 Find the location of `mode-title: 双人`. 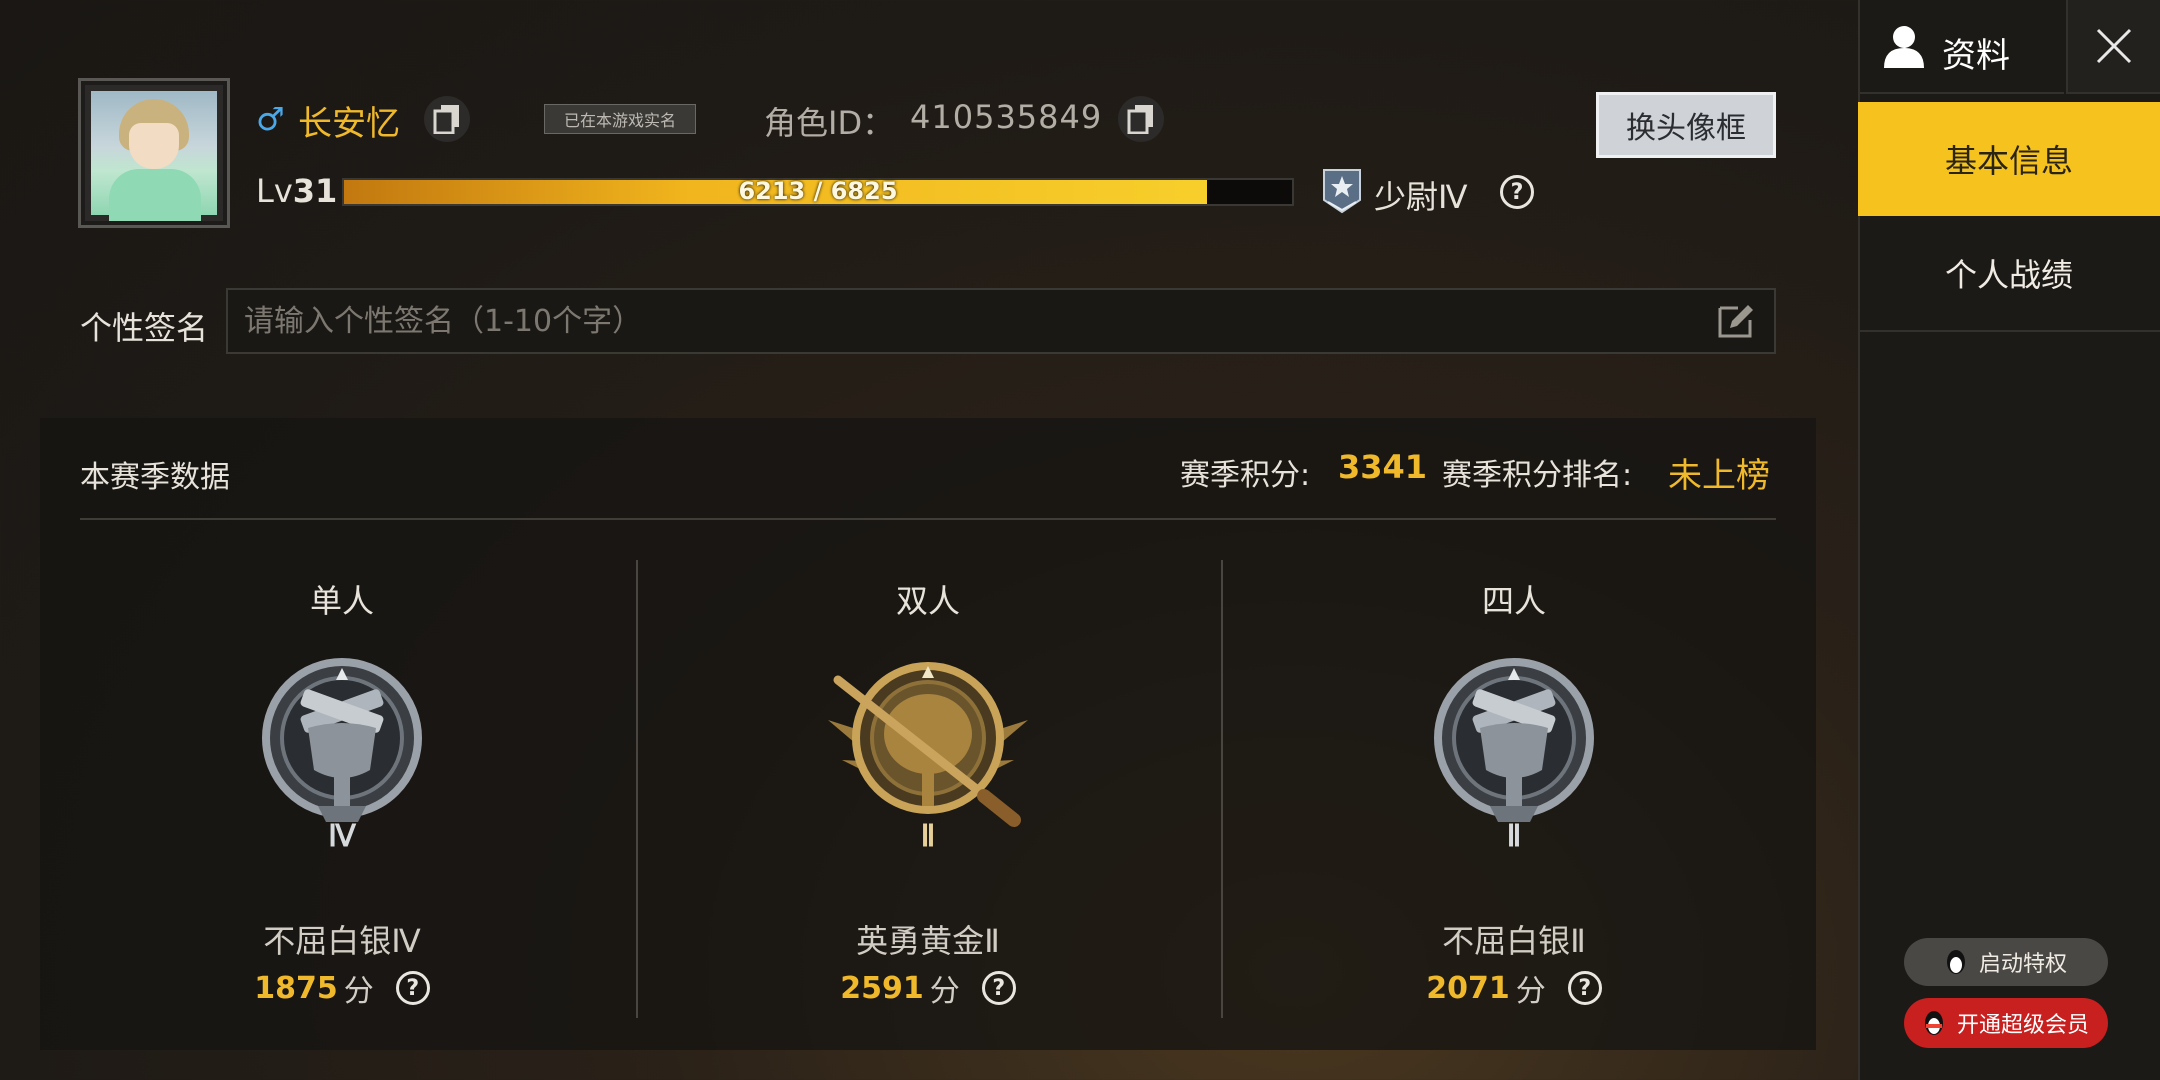

mode-title: 双人 is located at coordinates (927, 601).